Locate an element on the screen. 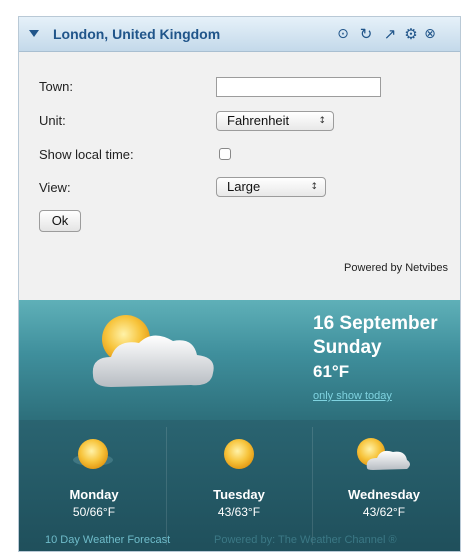  settings-gear-icon: ⚙ is located at coordinates (411, 34).